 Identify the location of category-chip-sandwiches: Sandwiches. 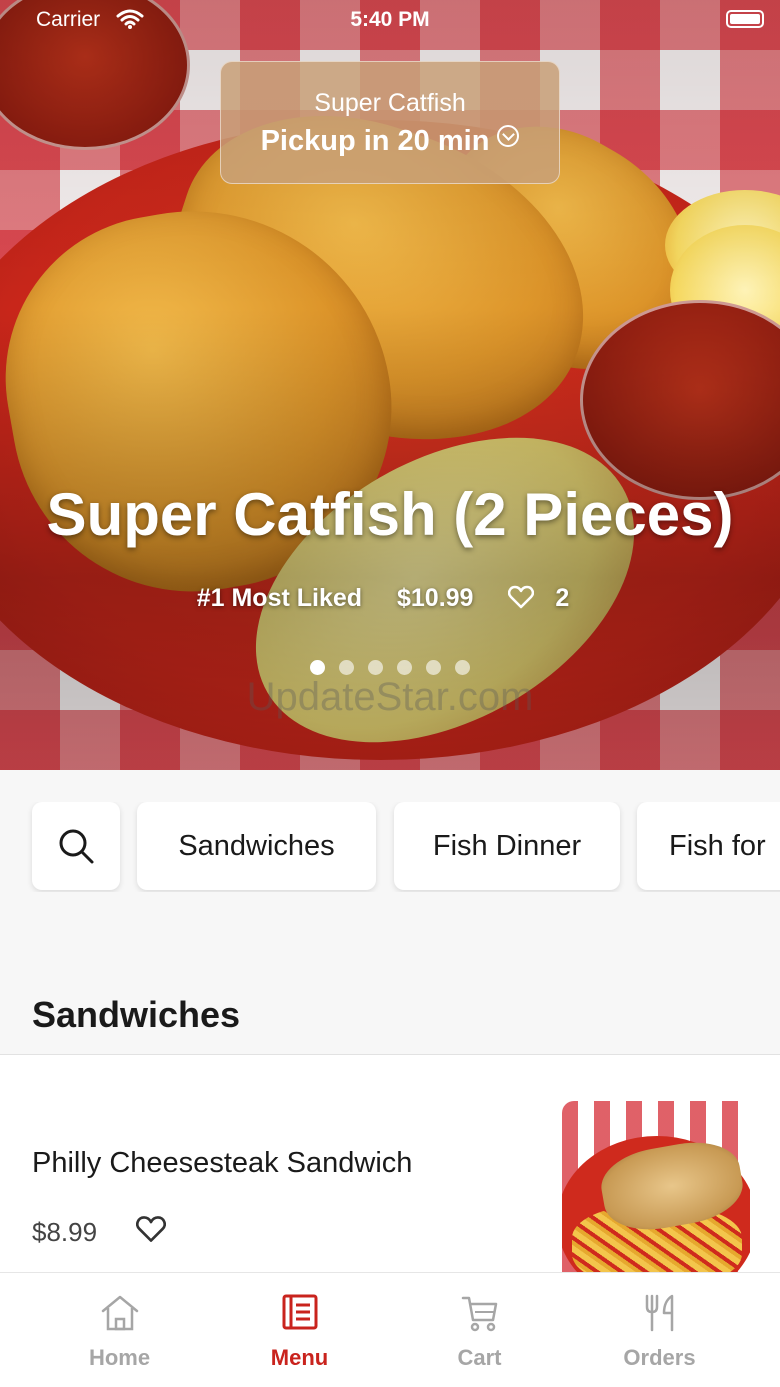
(256, 846).